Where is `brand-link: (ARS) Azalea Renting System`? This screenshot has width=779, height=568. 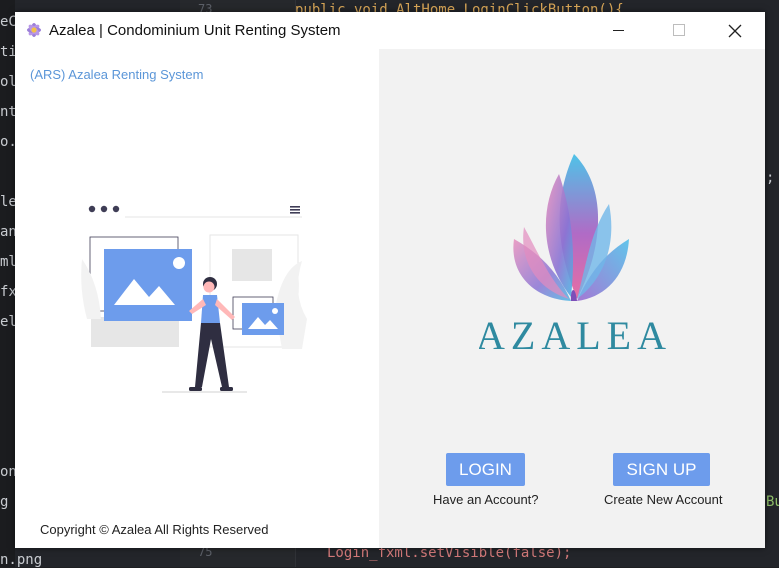 brand-link: (ARS) Azalea Renting System is located at coordinates (116, 74).